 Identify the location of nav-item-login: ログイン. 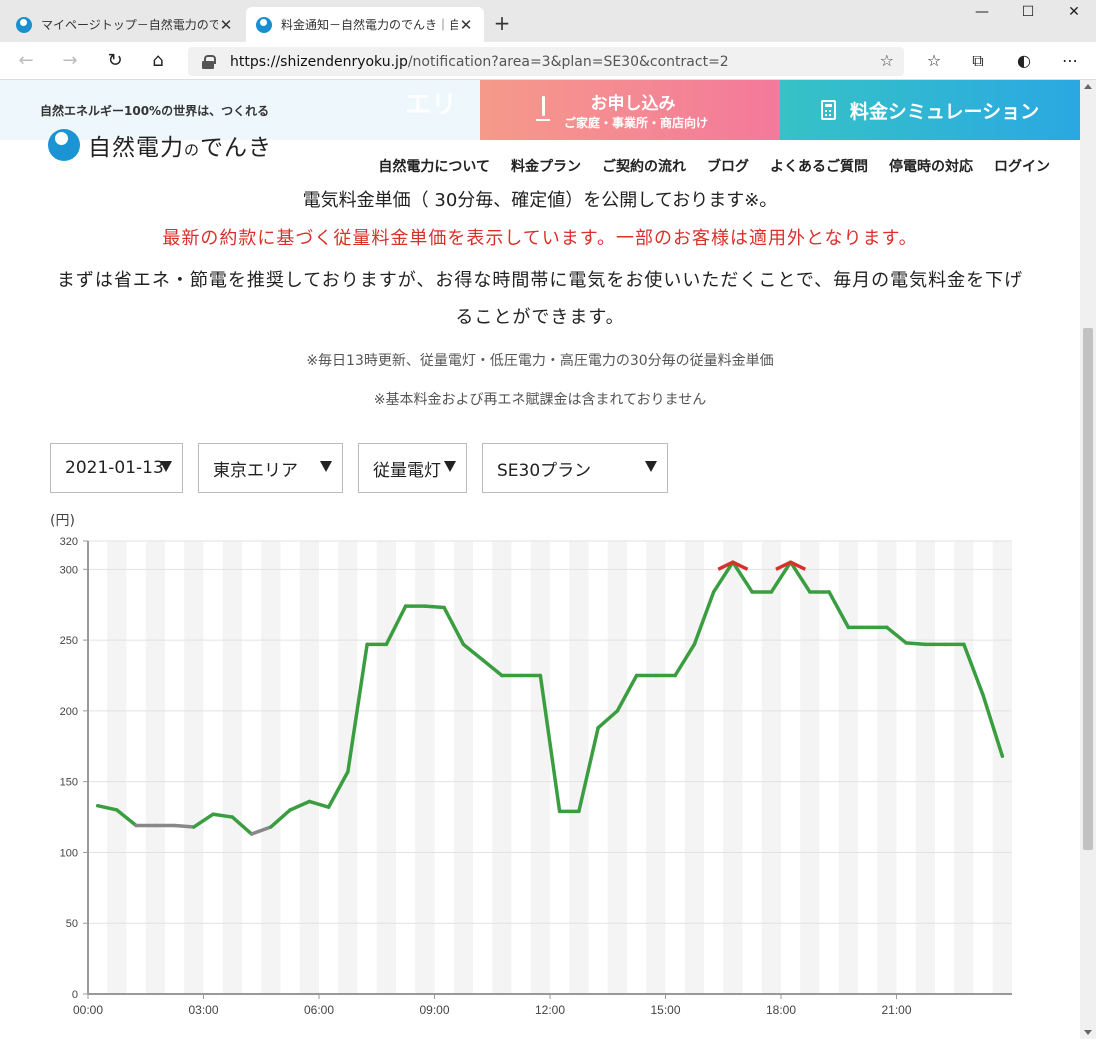
(1022, 166).